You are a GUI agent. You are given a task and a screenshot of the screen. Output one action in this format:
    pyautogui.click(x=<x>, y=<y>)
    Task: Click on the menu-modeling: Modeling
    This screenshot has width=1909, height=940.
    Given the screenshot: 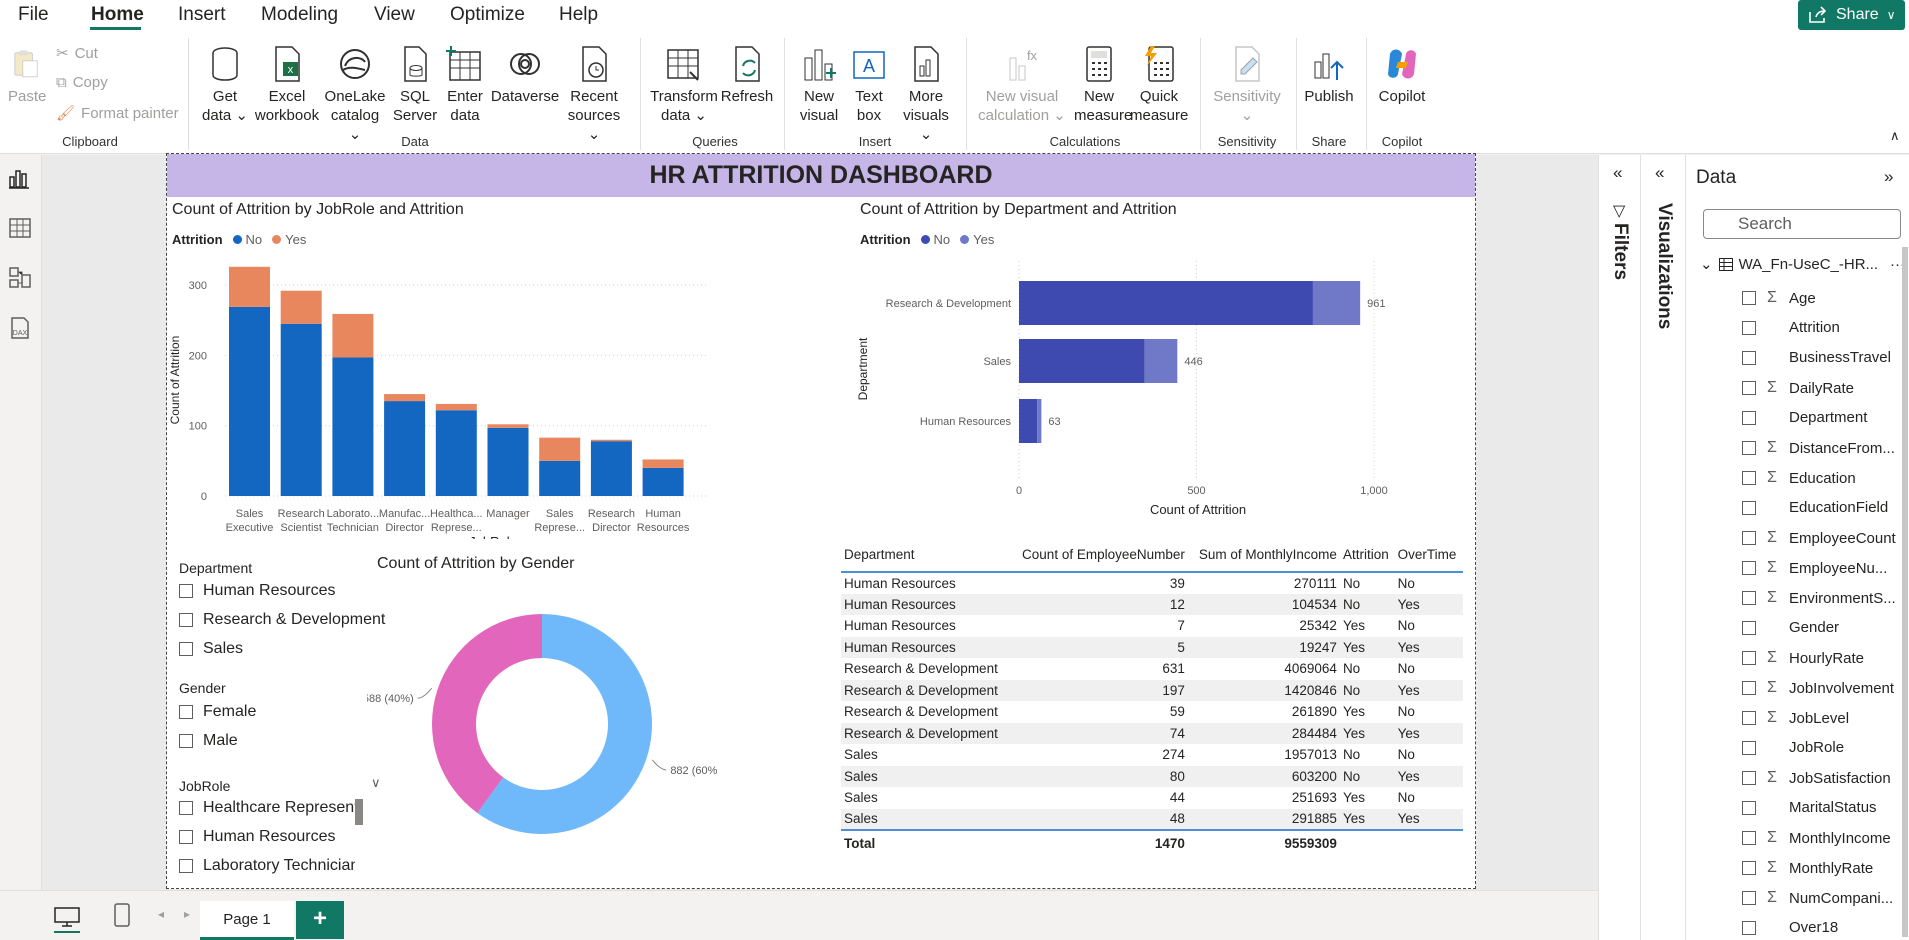 What is the action you would take?
    pyautogui.click(x=299, y=15)
    